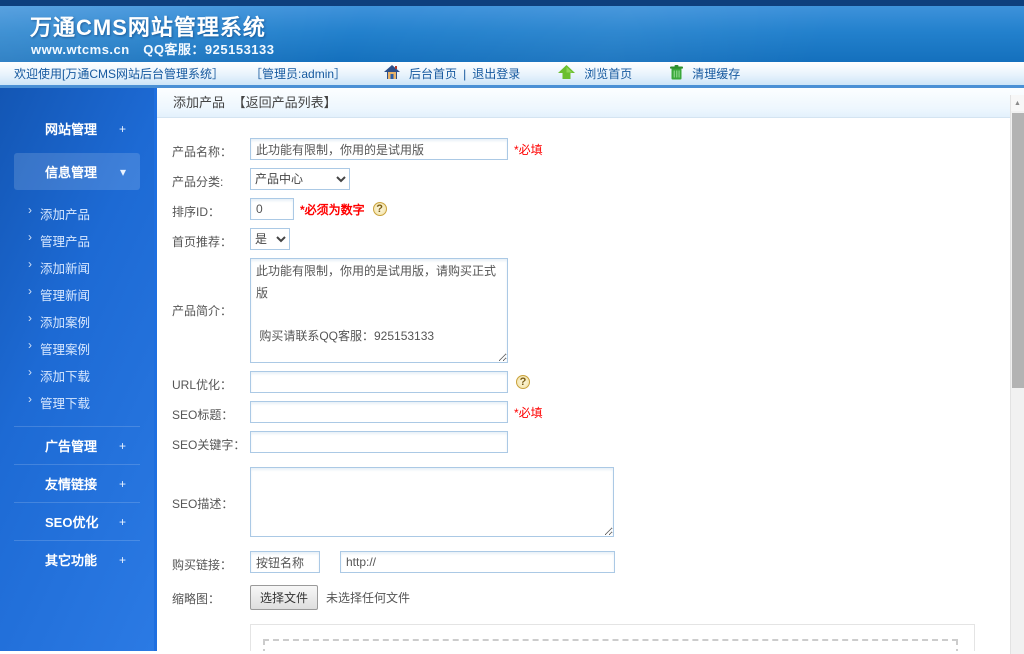 The height and width of the screenshot is (654, 1024). Describe the element at coordinates (477, 562) in the screenshot. I see `buy-url-input` at that location.